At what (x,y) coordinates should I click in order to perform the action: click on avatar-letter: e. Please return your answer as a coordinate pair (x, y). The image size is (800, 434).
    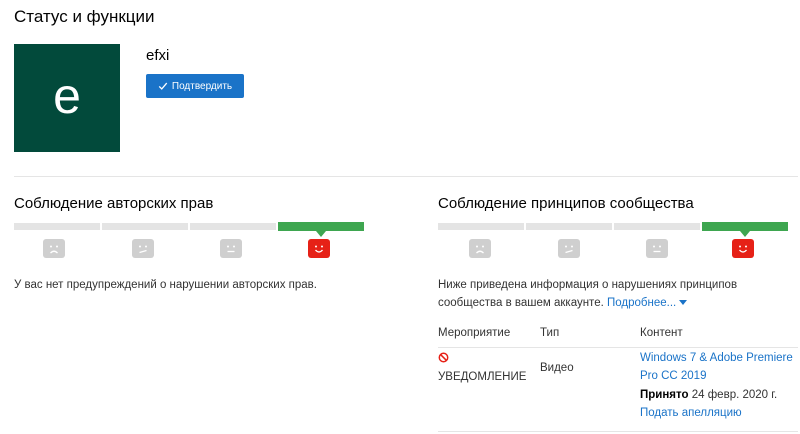
    Looking at the image, I should click on (67, 96).